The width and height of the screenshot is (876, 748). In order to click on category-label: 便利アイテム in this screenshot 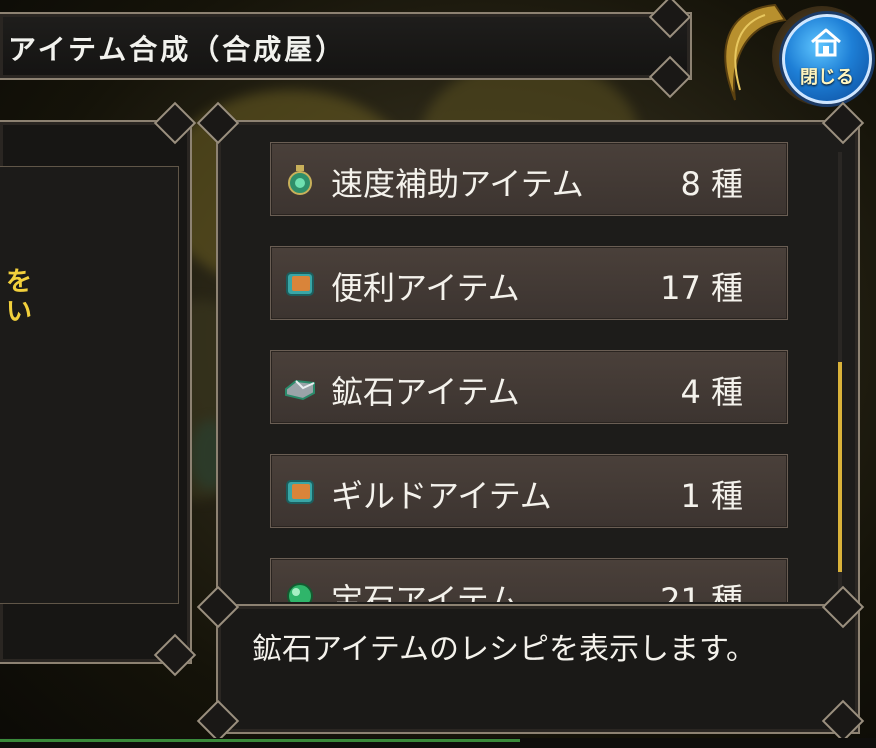, I will do `click(425, 288)`.